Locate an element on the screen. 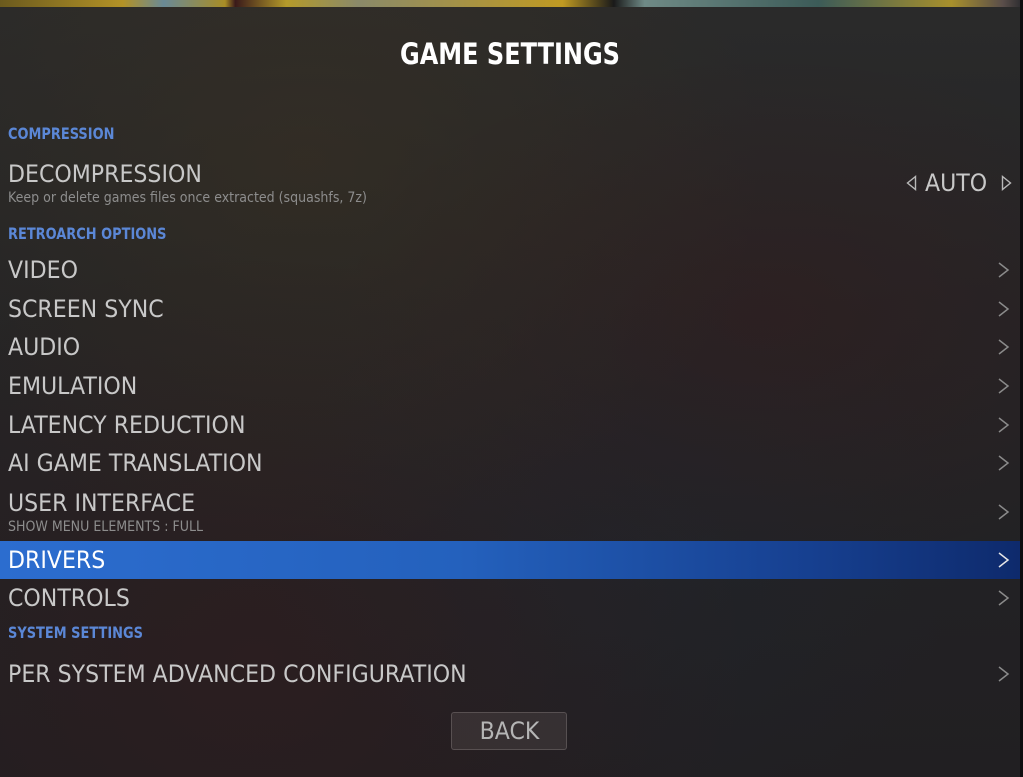 This screenshot has height=777, width=1023. menu-item-label: PER SYSTEM ADVANCED CONFIGURATION is located at coordinates (237, 673).